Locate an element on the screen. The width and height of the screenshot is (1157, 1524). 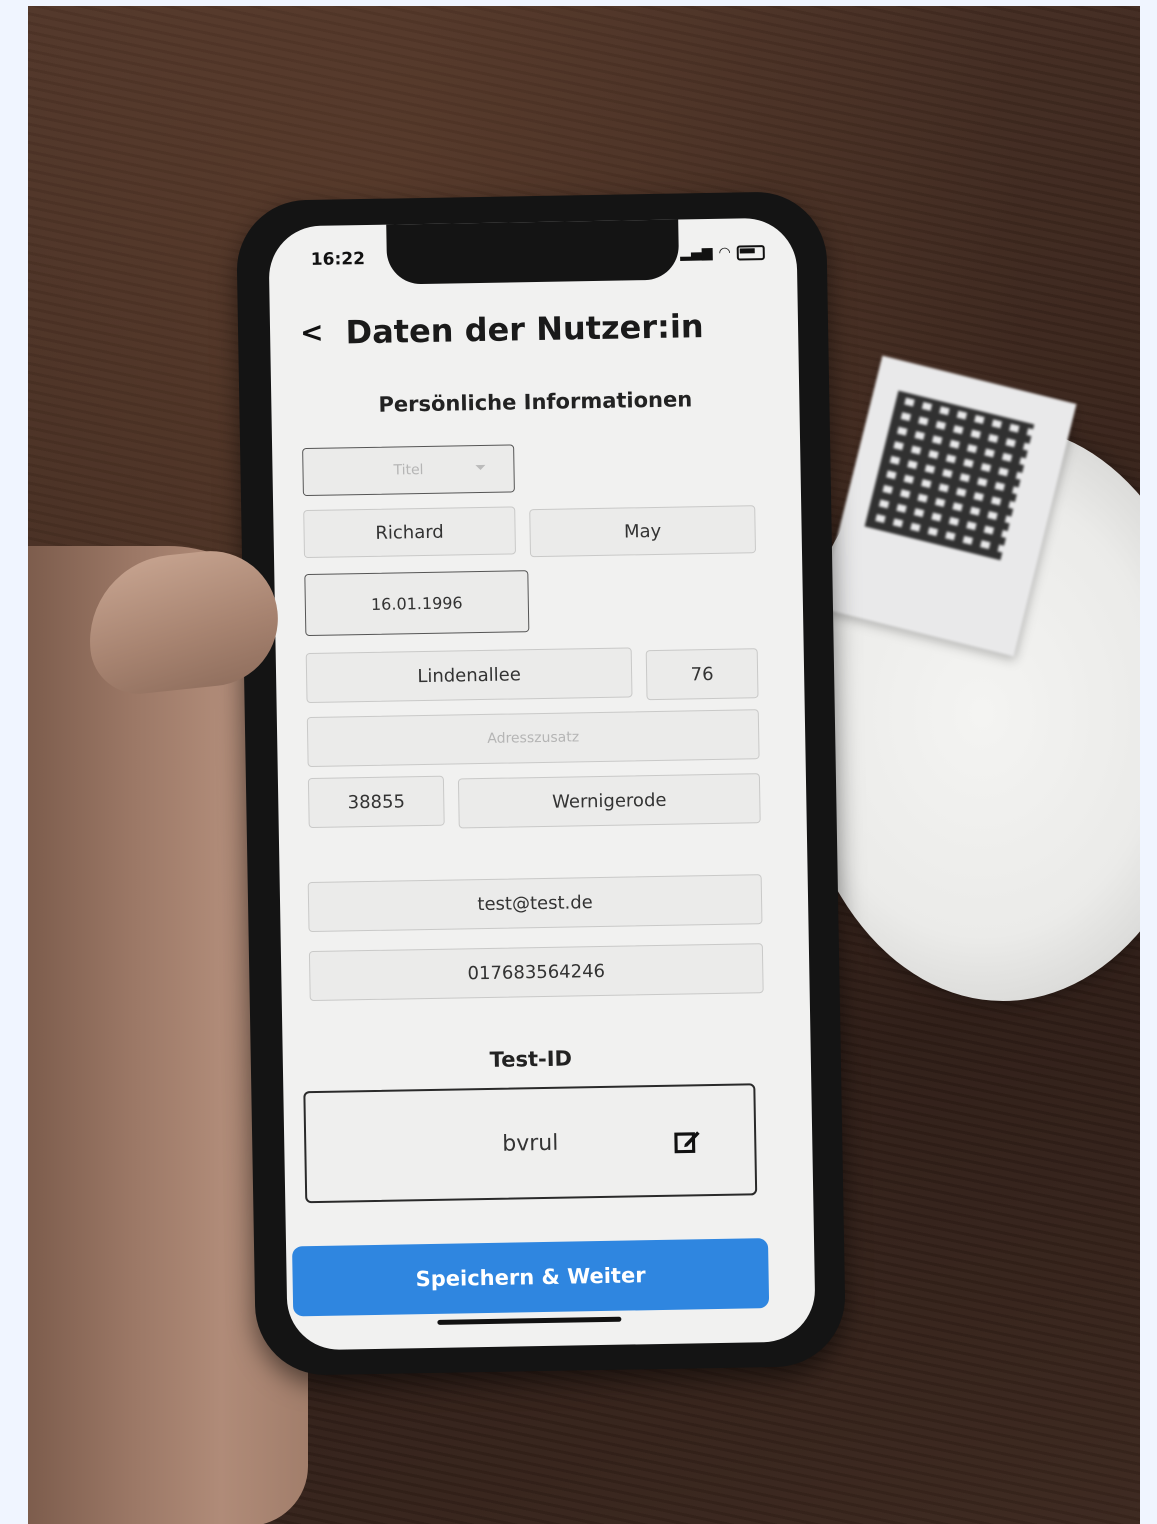
city-field: Wernigerode is located at coordinates (609, 801).